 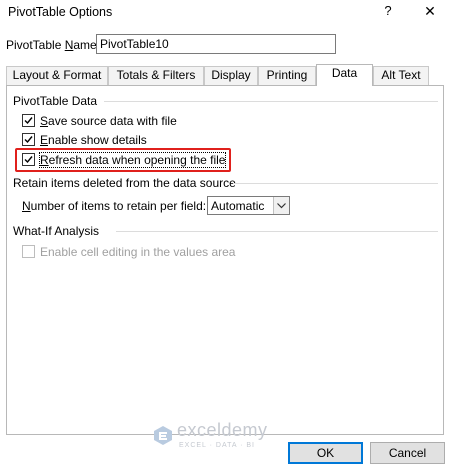 I want to click on tab-data: Data, so click(x=344, y=75).